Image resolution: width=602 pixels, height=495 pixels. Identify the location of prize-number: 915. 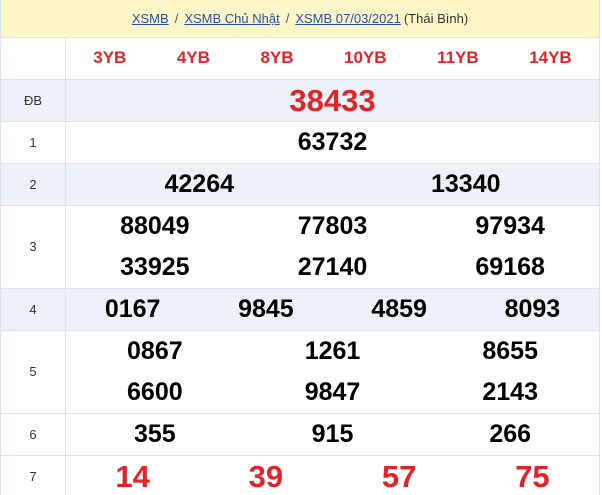
(332, 433).